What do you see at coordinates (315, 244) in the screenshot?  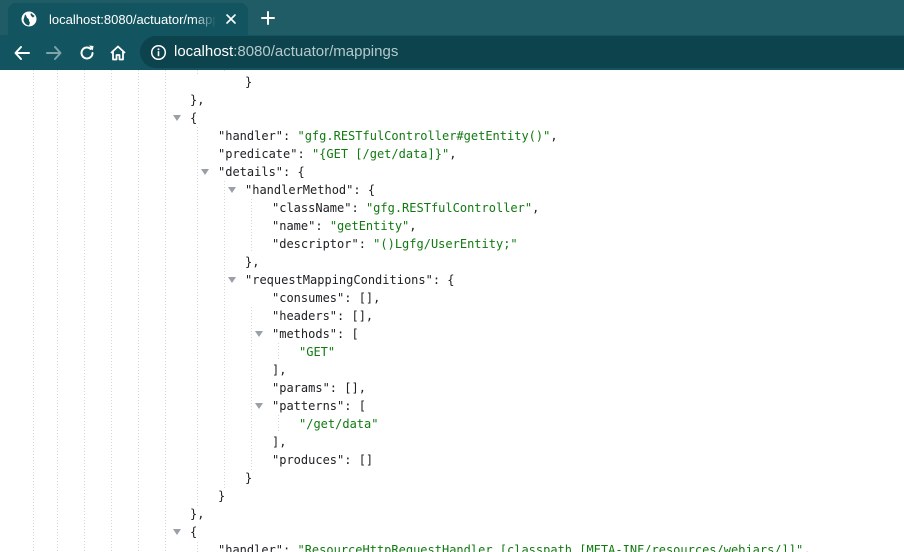 I see `json-key: "descriptor"` at bounding box center [315, 244].